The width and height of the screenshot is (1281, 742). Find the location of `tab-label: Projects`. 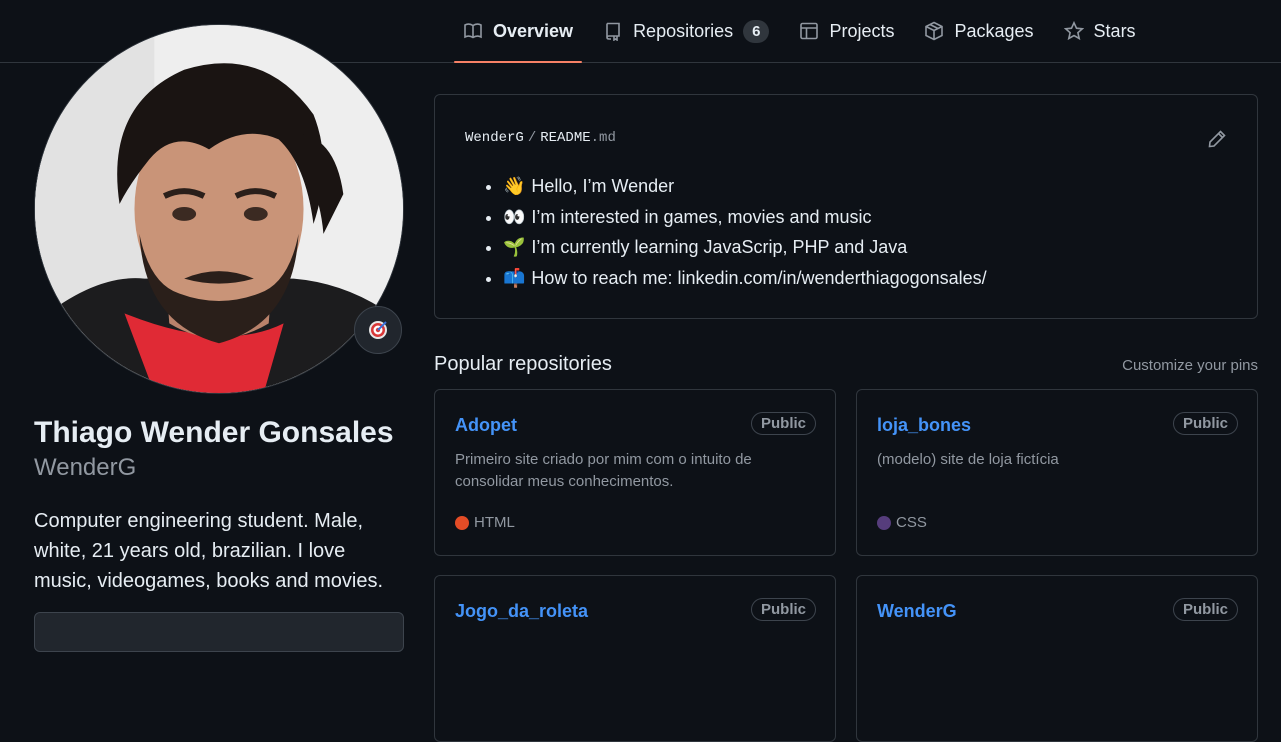

tab-label: Projects is located at coordinates (862, 30).